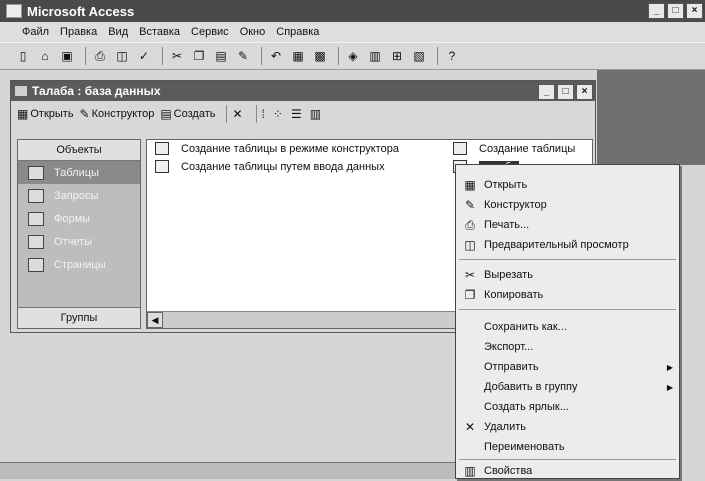 This screenshot has width=705, height=481. I want to click on menu-tools: Сервис, so click(210, 32).